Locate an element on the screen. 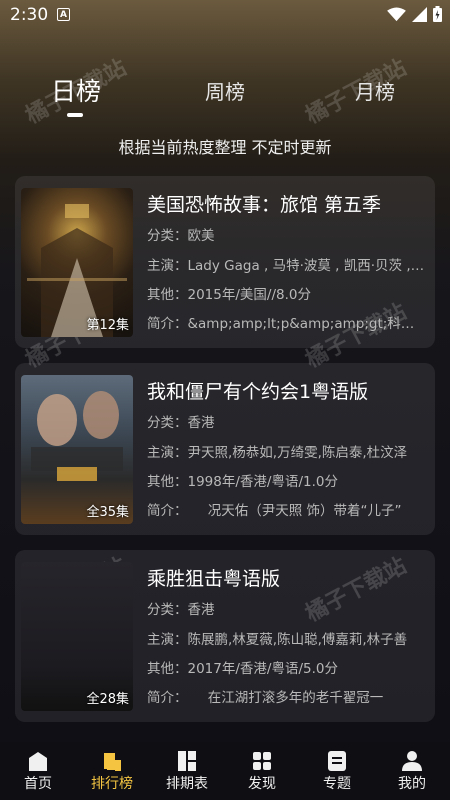 Image resolution: width=450 pixels, height=800 pixels. tab-weekly: 周榜 is located at coordinates (225, 90).